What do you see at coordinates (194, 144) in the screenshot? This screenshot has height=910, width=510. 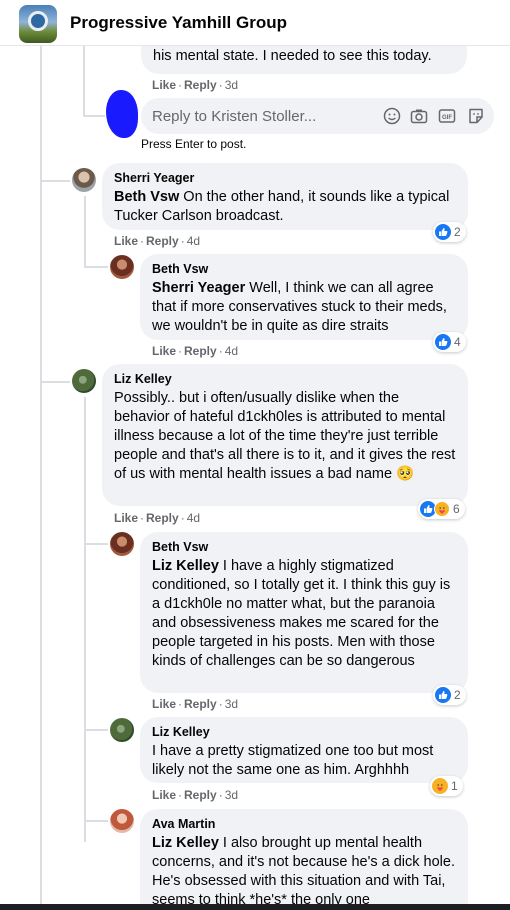 I see `press-enter-hint: Press Enter to post.` at bounding box center [194, 144].